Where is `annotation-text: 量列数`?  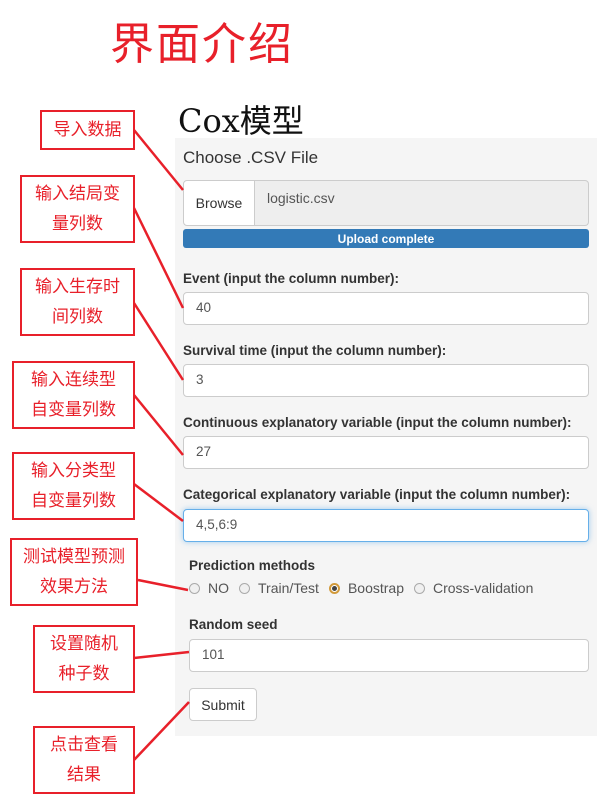
annotation-text: 量列数 is located at coordinates (77, 224).